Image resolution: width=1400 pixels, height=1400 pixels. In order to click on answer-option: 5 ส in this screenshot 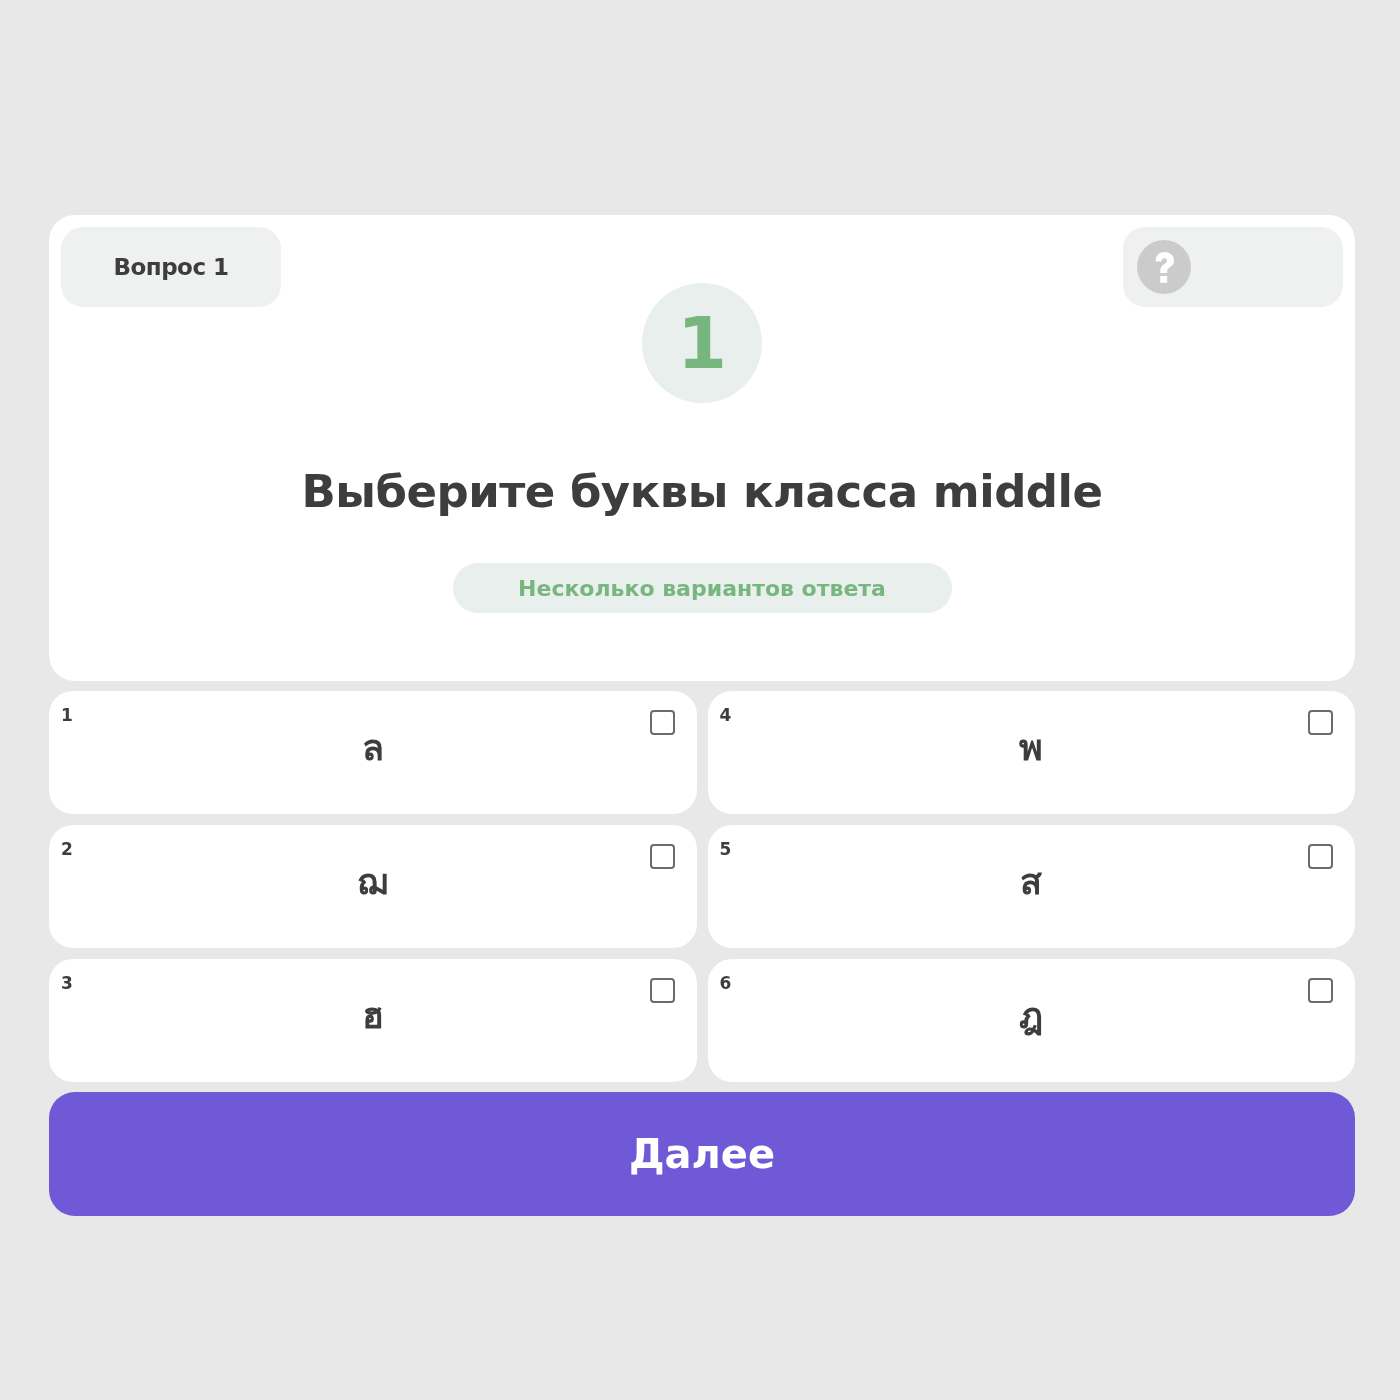, I will do `click(1031, 886)`.